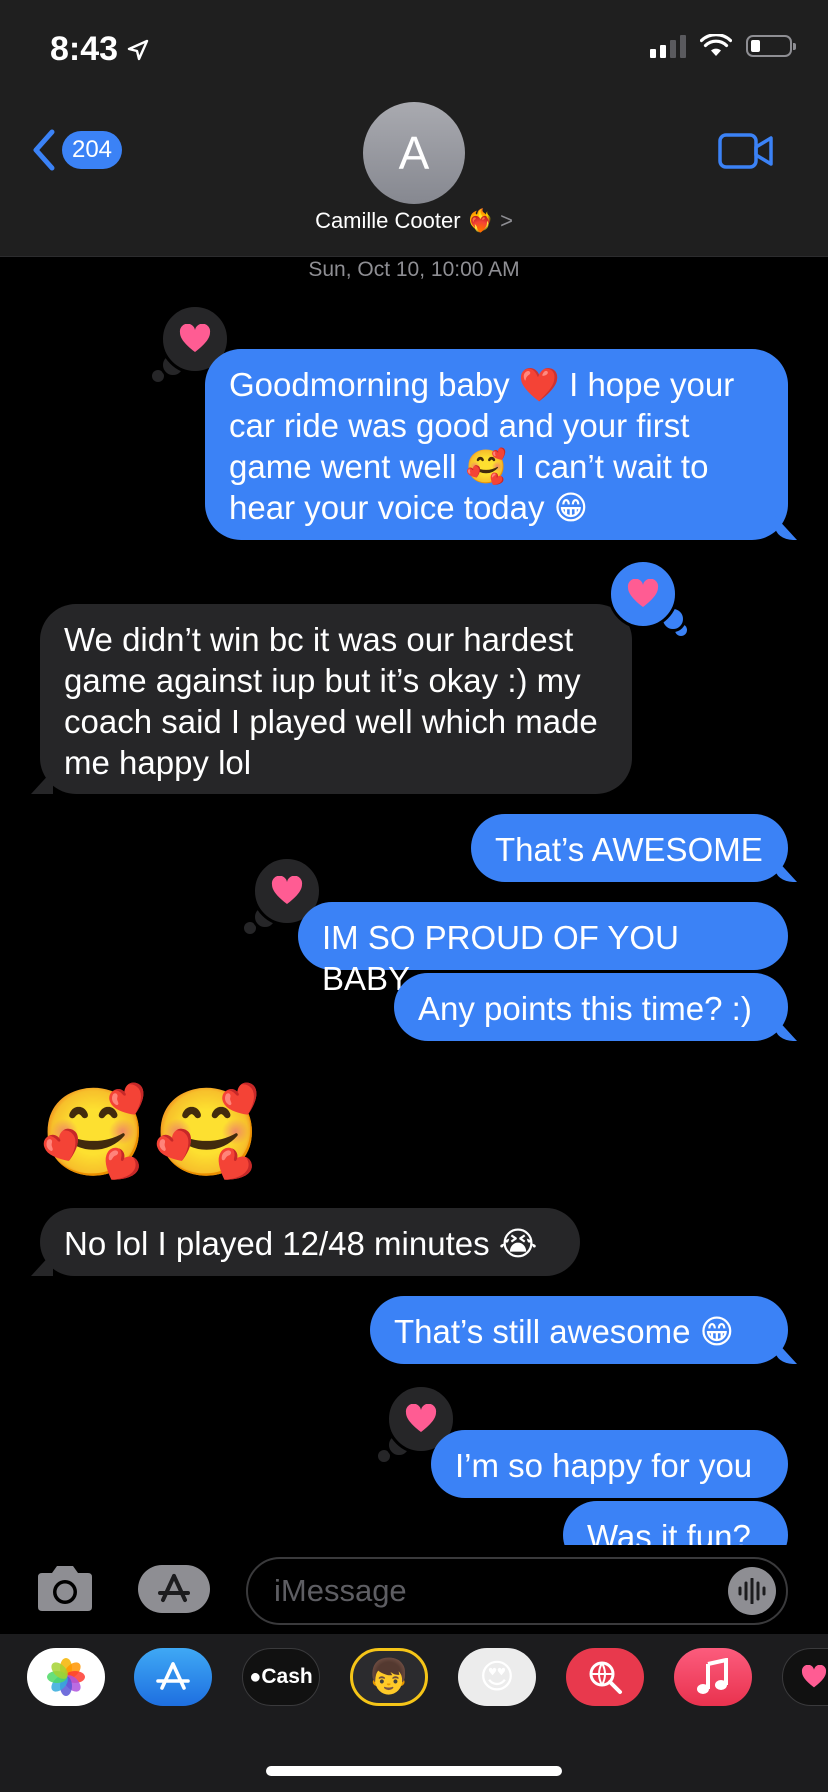  What do you see at coordinates (543, 949) in the screenshot?
I see `sent-message: IM SO PROUD OF YOU BABY` at bounding box center [543, 949].